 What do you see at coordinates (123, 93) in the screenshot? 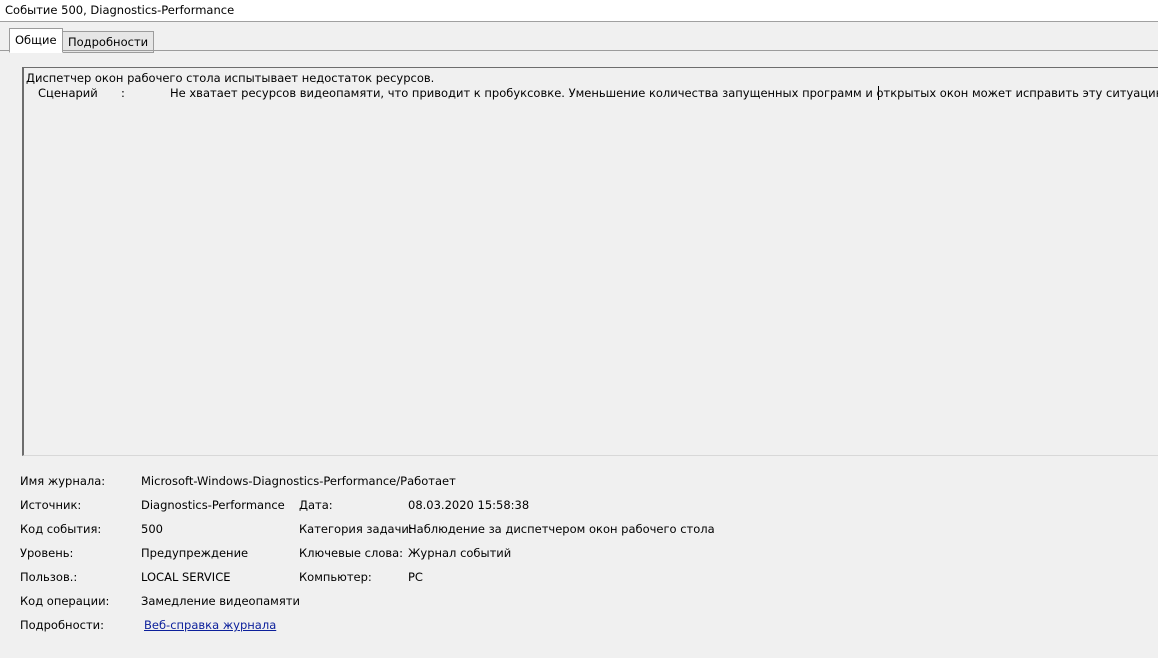
I see `scenario-colon: :` at bounding box center [123, 93].